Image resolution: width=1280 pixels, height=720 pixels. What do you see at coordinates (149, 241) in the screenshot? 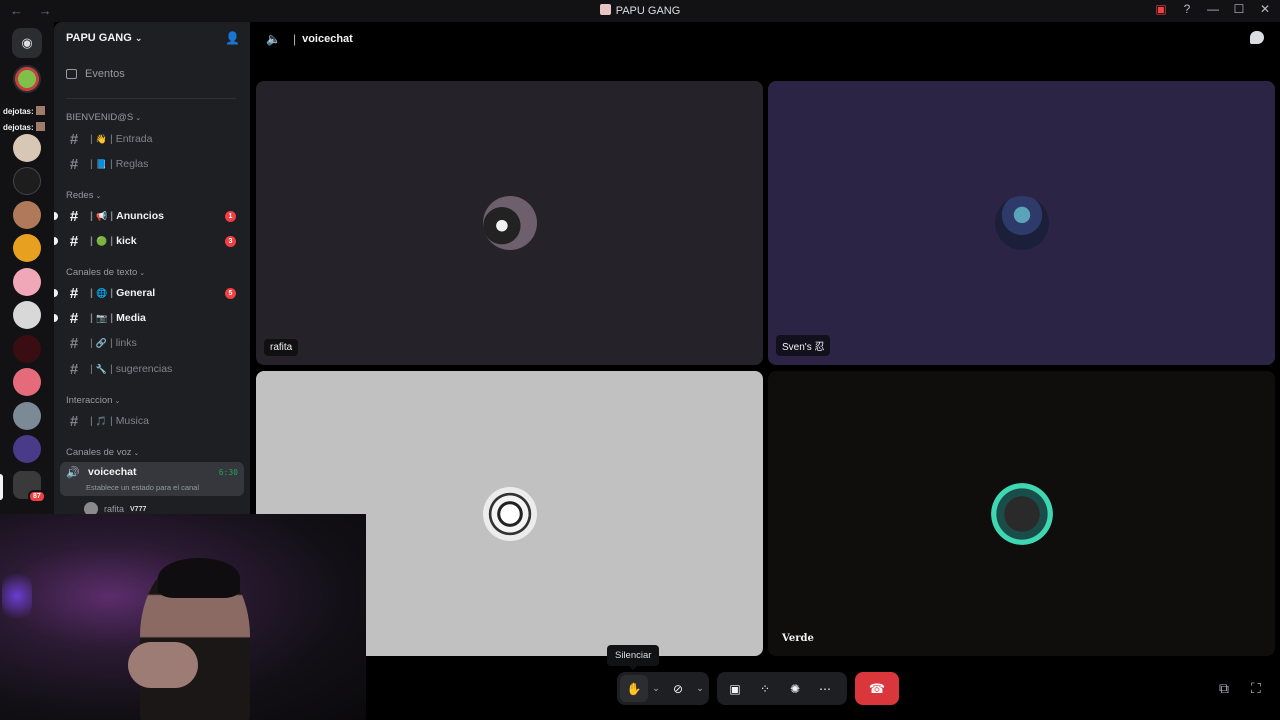
I see `channel-kick: # | 🟢 | kick 3` at bounding box center [149, 241].